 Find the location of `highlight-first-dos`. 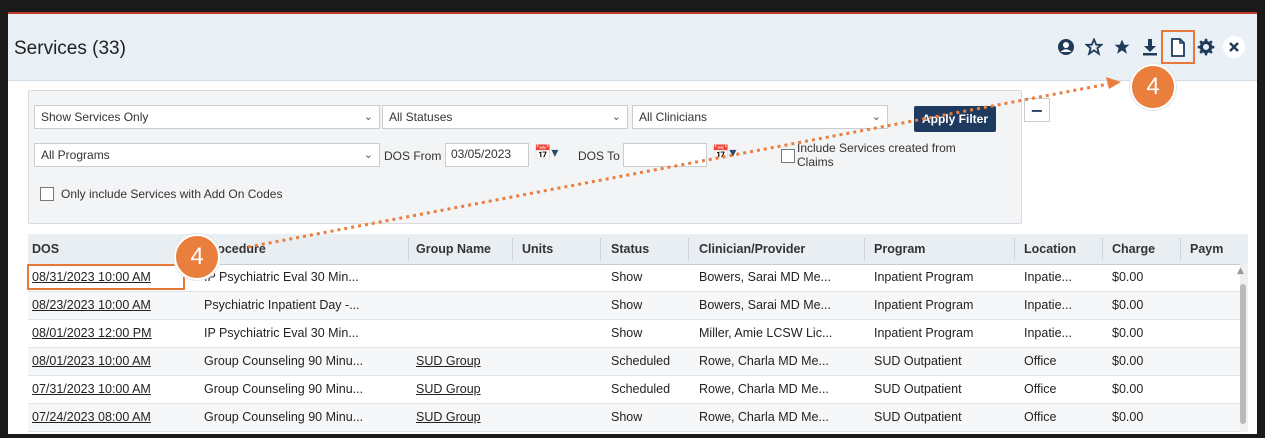

highlight-first-dos is located at coordinates (106, 277).